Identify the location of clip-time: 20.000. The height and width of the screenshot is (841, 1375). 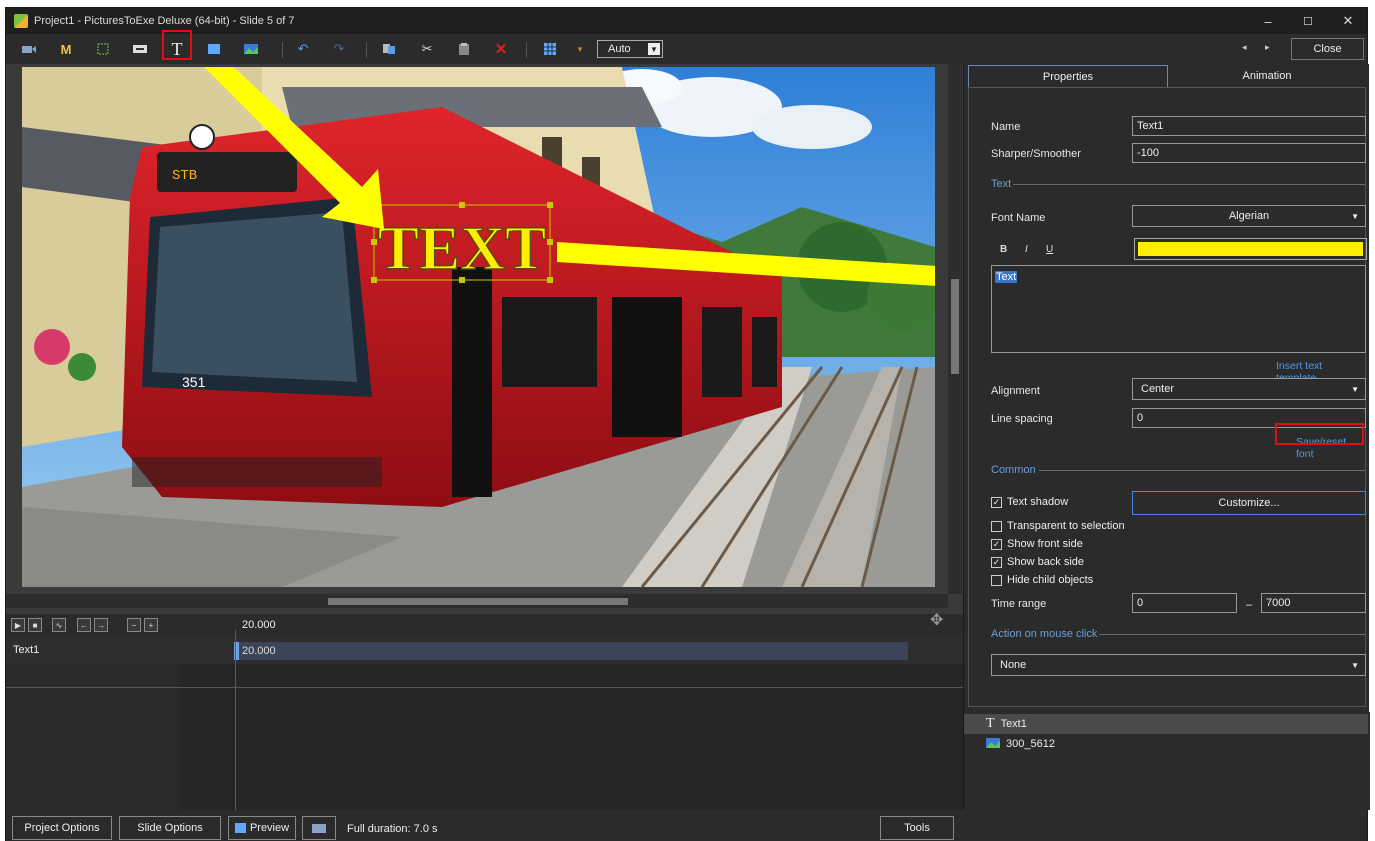
(259, 651).